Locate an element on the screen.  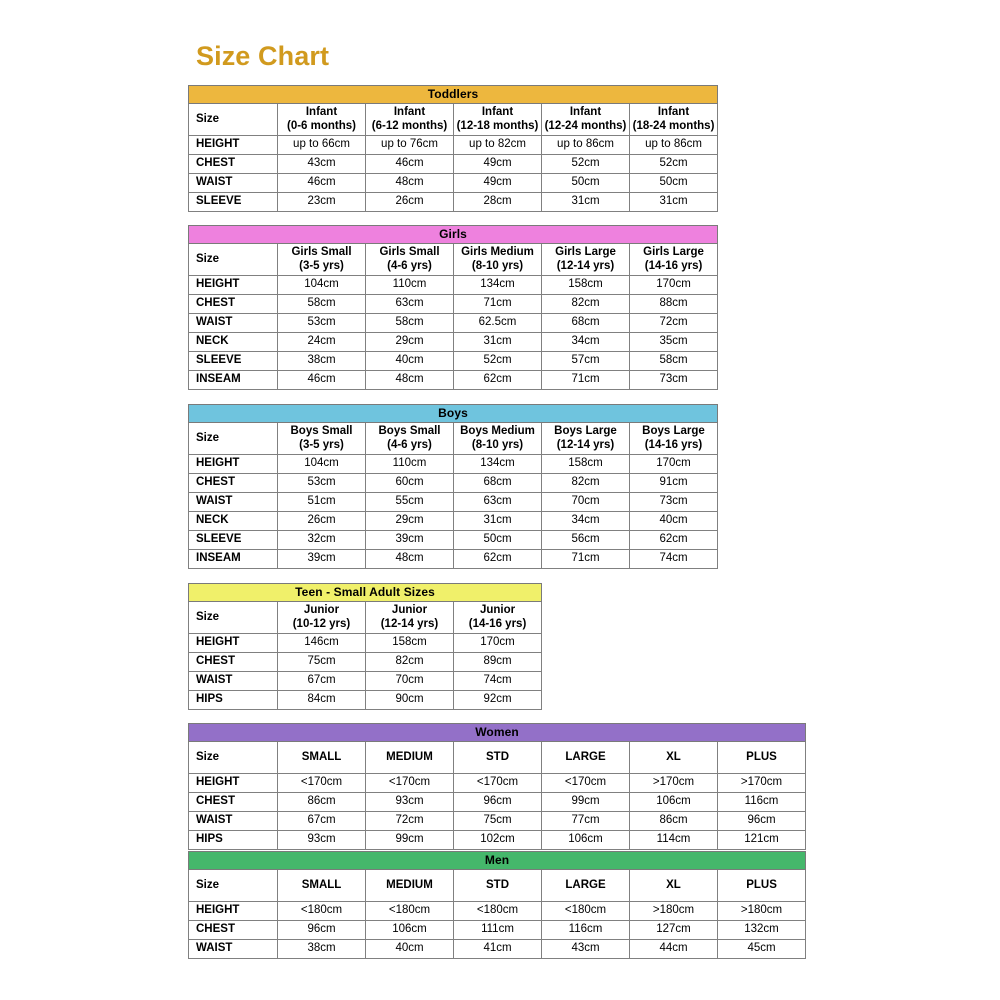
measurement-value: up to 66cm is located at coordinates (321, 145).